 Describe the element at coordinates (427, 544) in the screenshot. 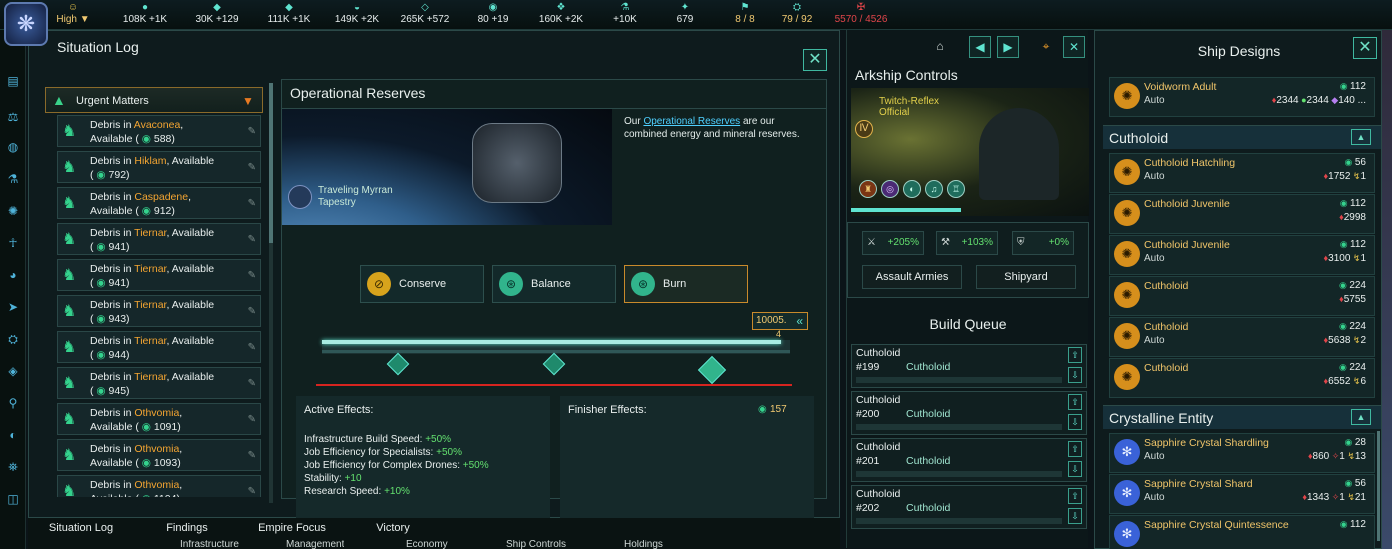

I see `tab-economy: Economy` at that location.